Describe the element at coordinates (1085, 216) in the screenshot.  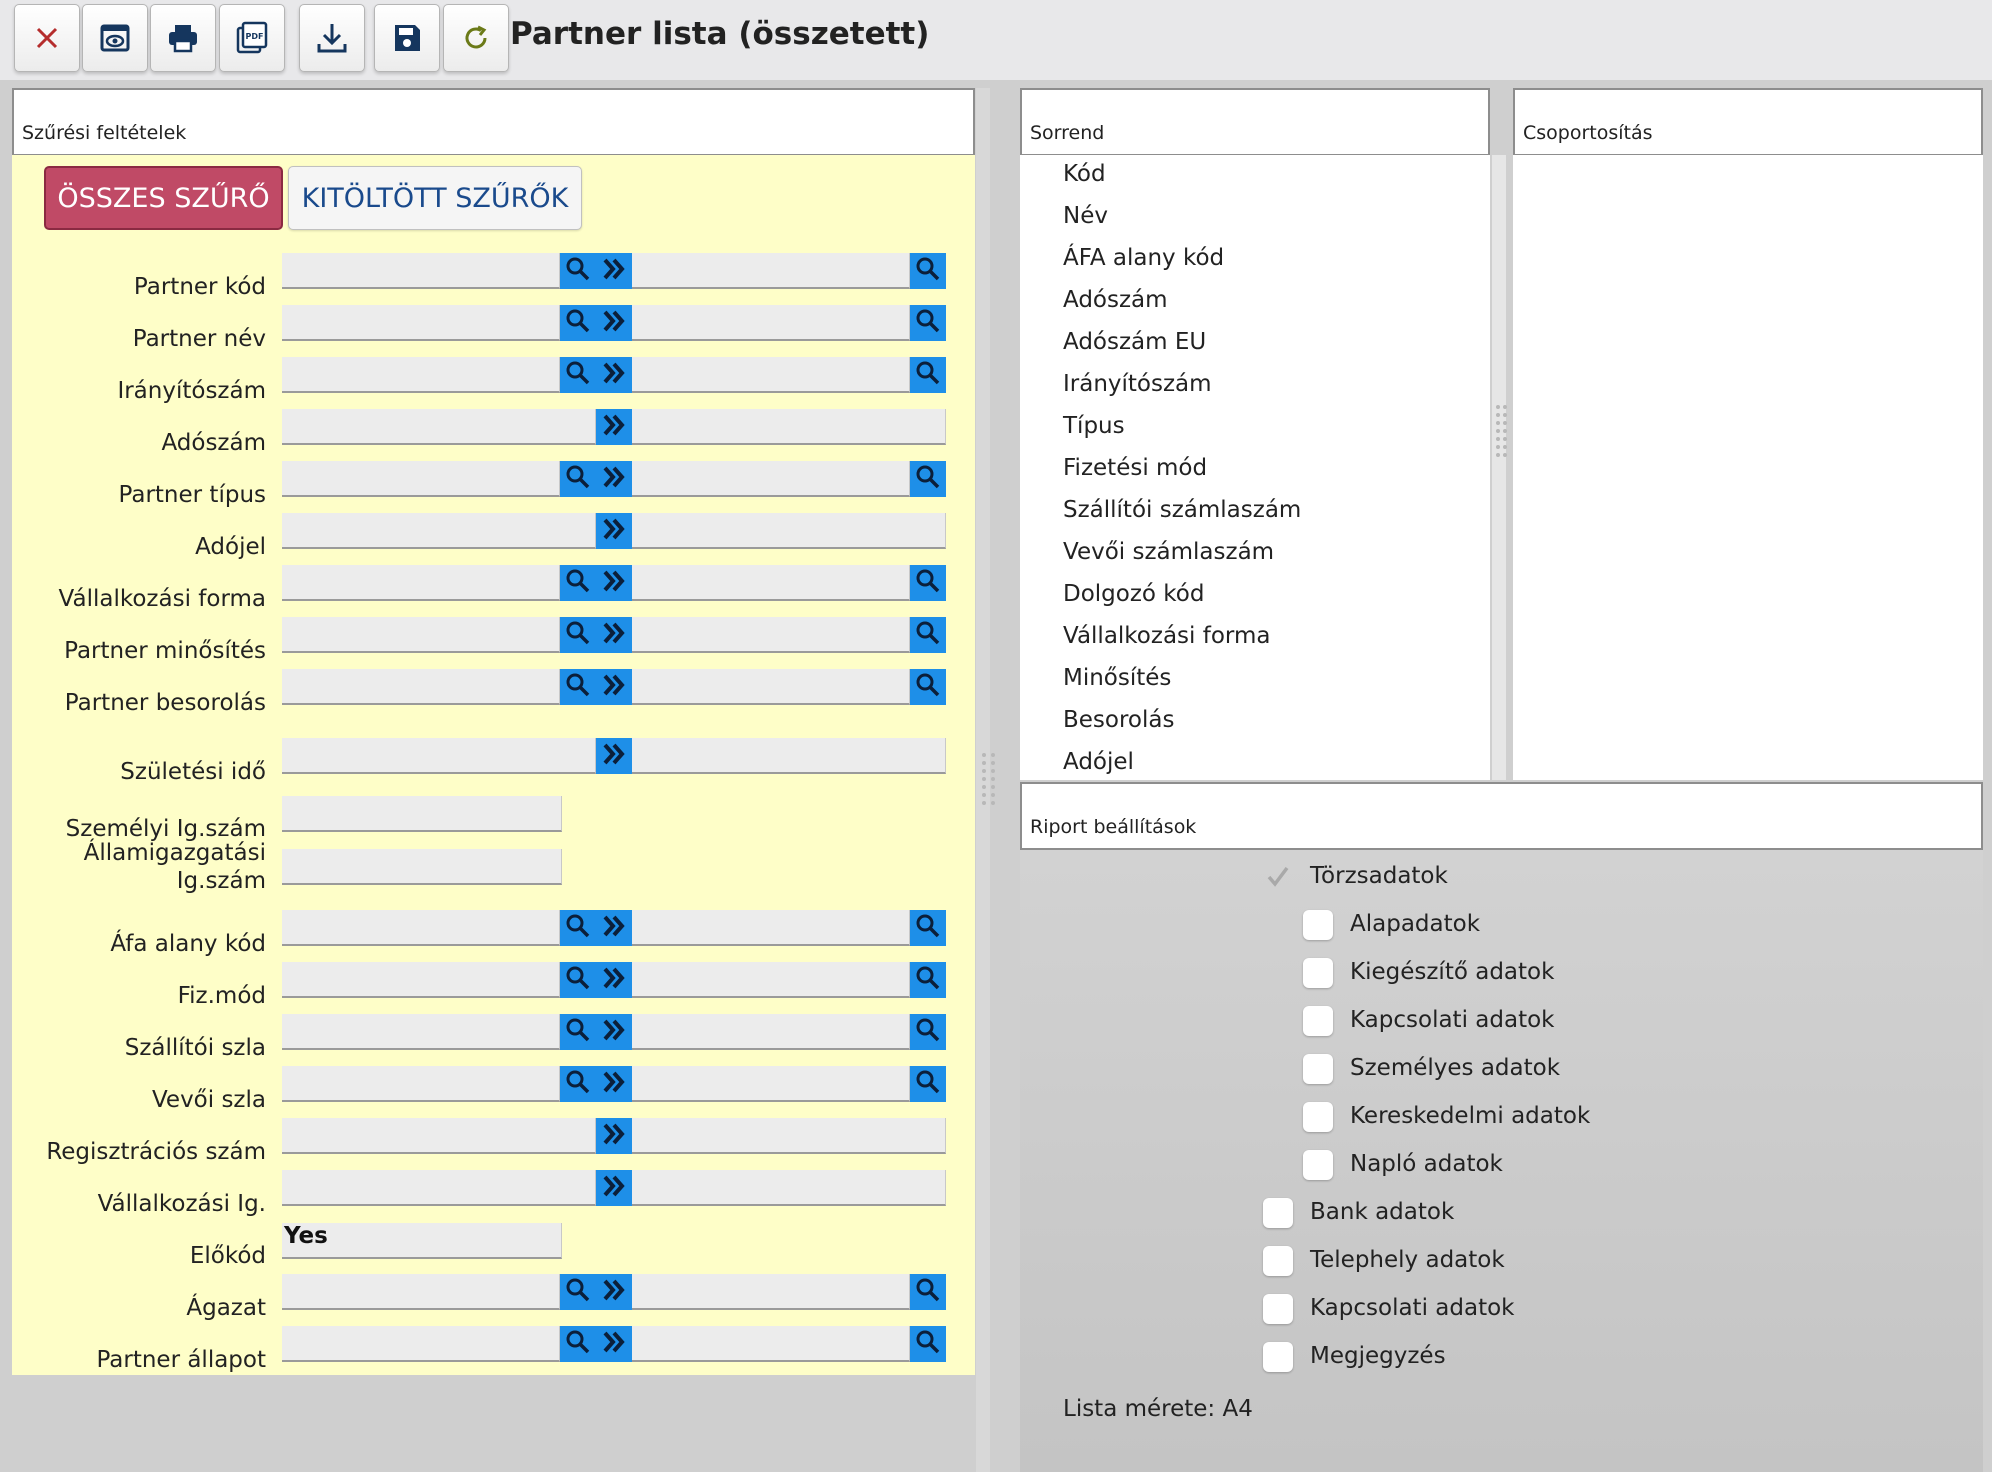
I see `sort-item: Név` at that location.